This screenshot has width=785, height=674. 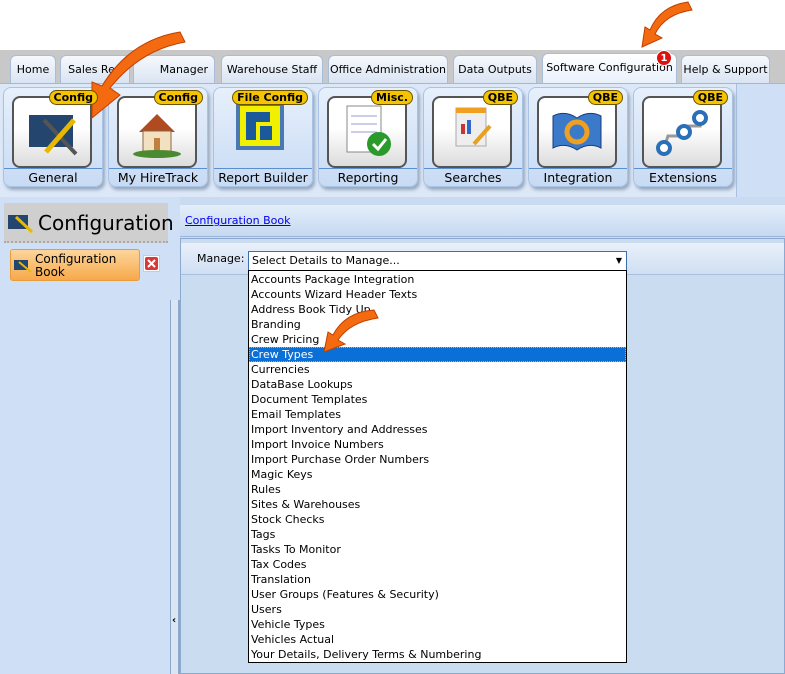 I want to click on ribbon-button-report-builder: File Config Report Builder, so click(x=263, y=137).